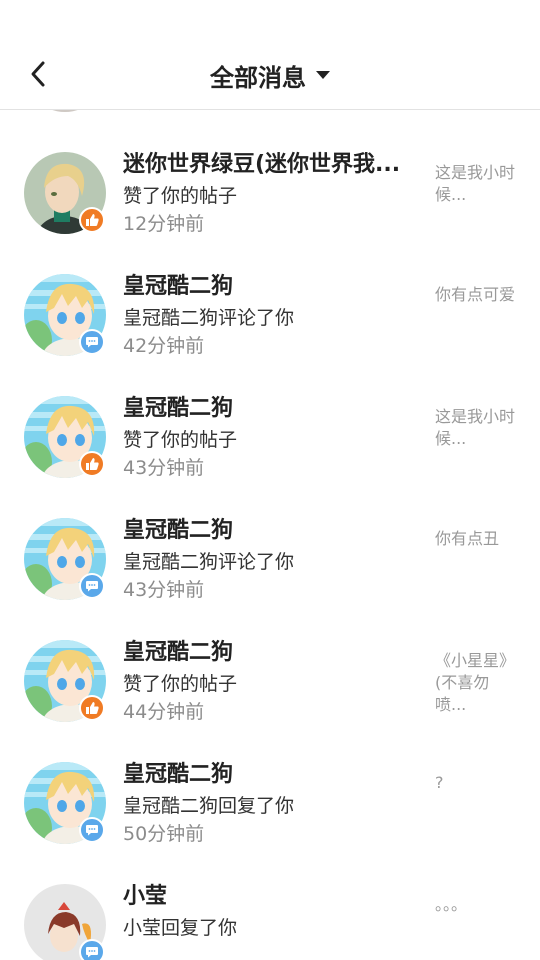 The image size is (540, 960). Describe the element at coordinates (273, 897) in the screenshot. I see `sender-name: 小莹` at that location.